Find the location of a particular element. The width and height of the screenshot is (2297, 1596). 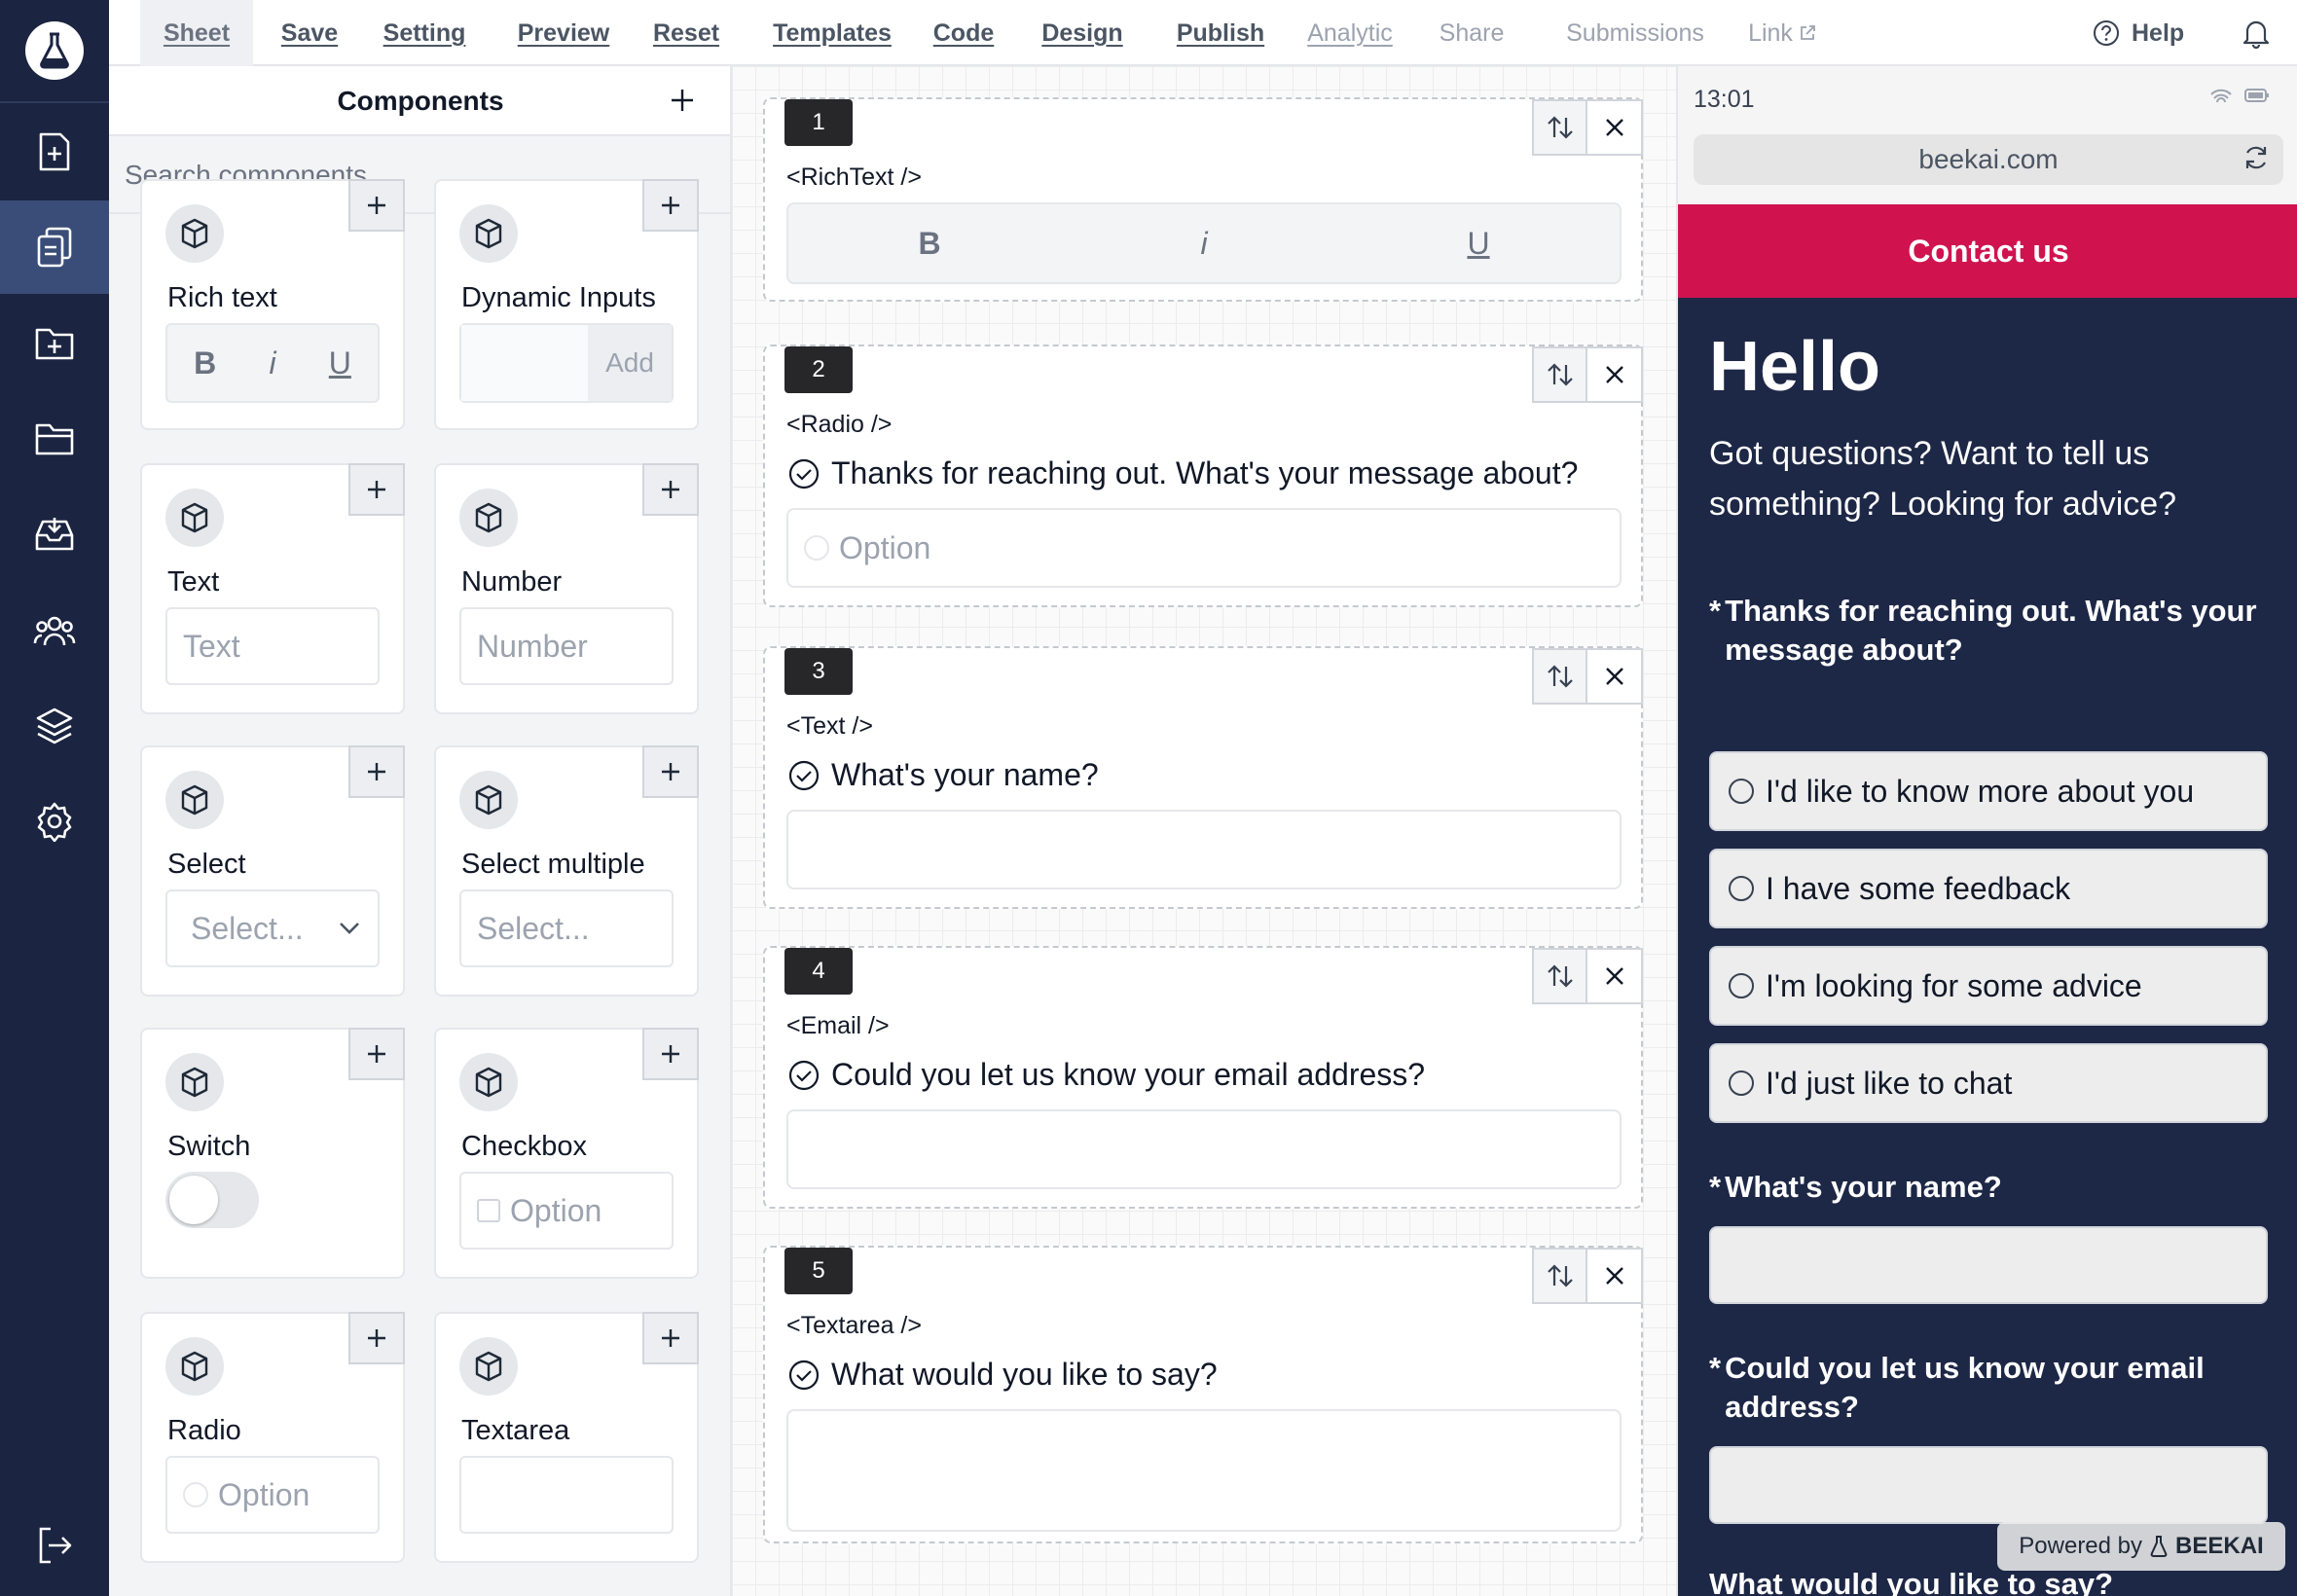

nav-preview: Preview is located at coordinates (563, 33).